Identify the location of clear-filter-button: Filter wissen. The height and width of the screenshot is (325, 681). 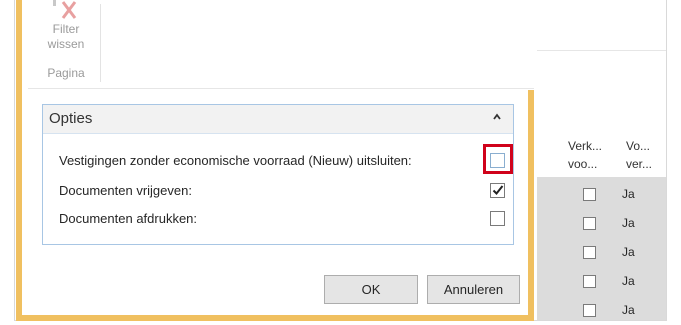
(66, 30).